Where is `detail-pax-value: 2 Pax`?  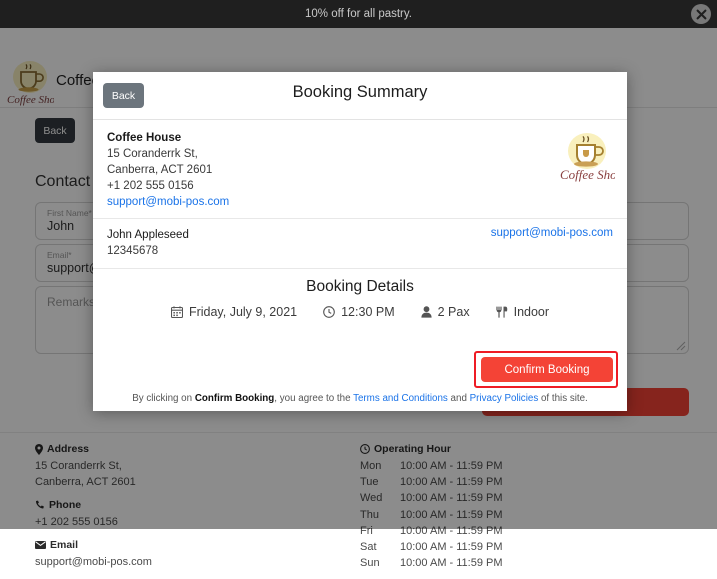 detail-pax-value: 2 Pax is located at coordinates (454, 312).